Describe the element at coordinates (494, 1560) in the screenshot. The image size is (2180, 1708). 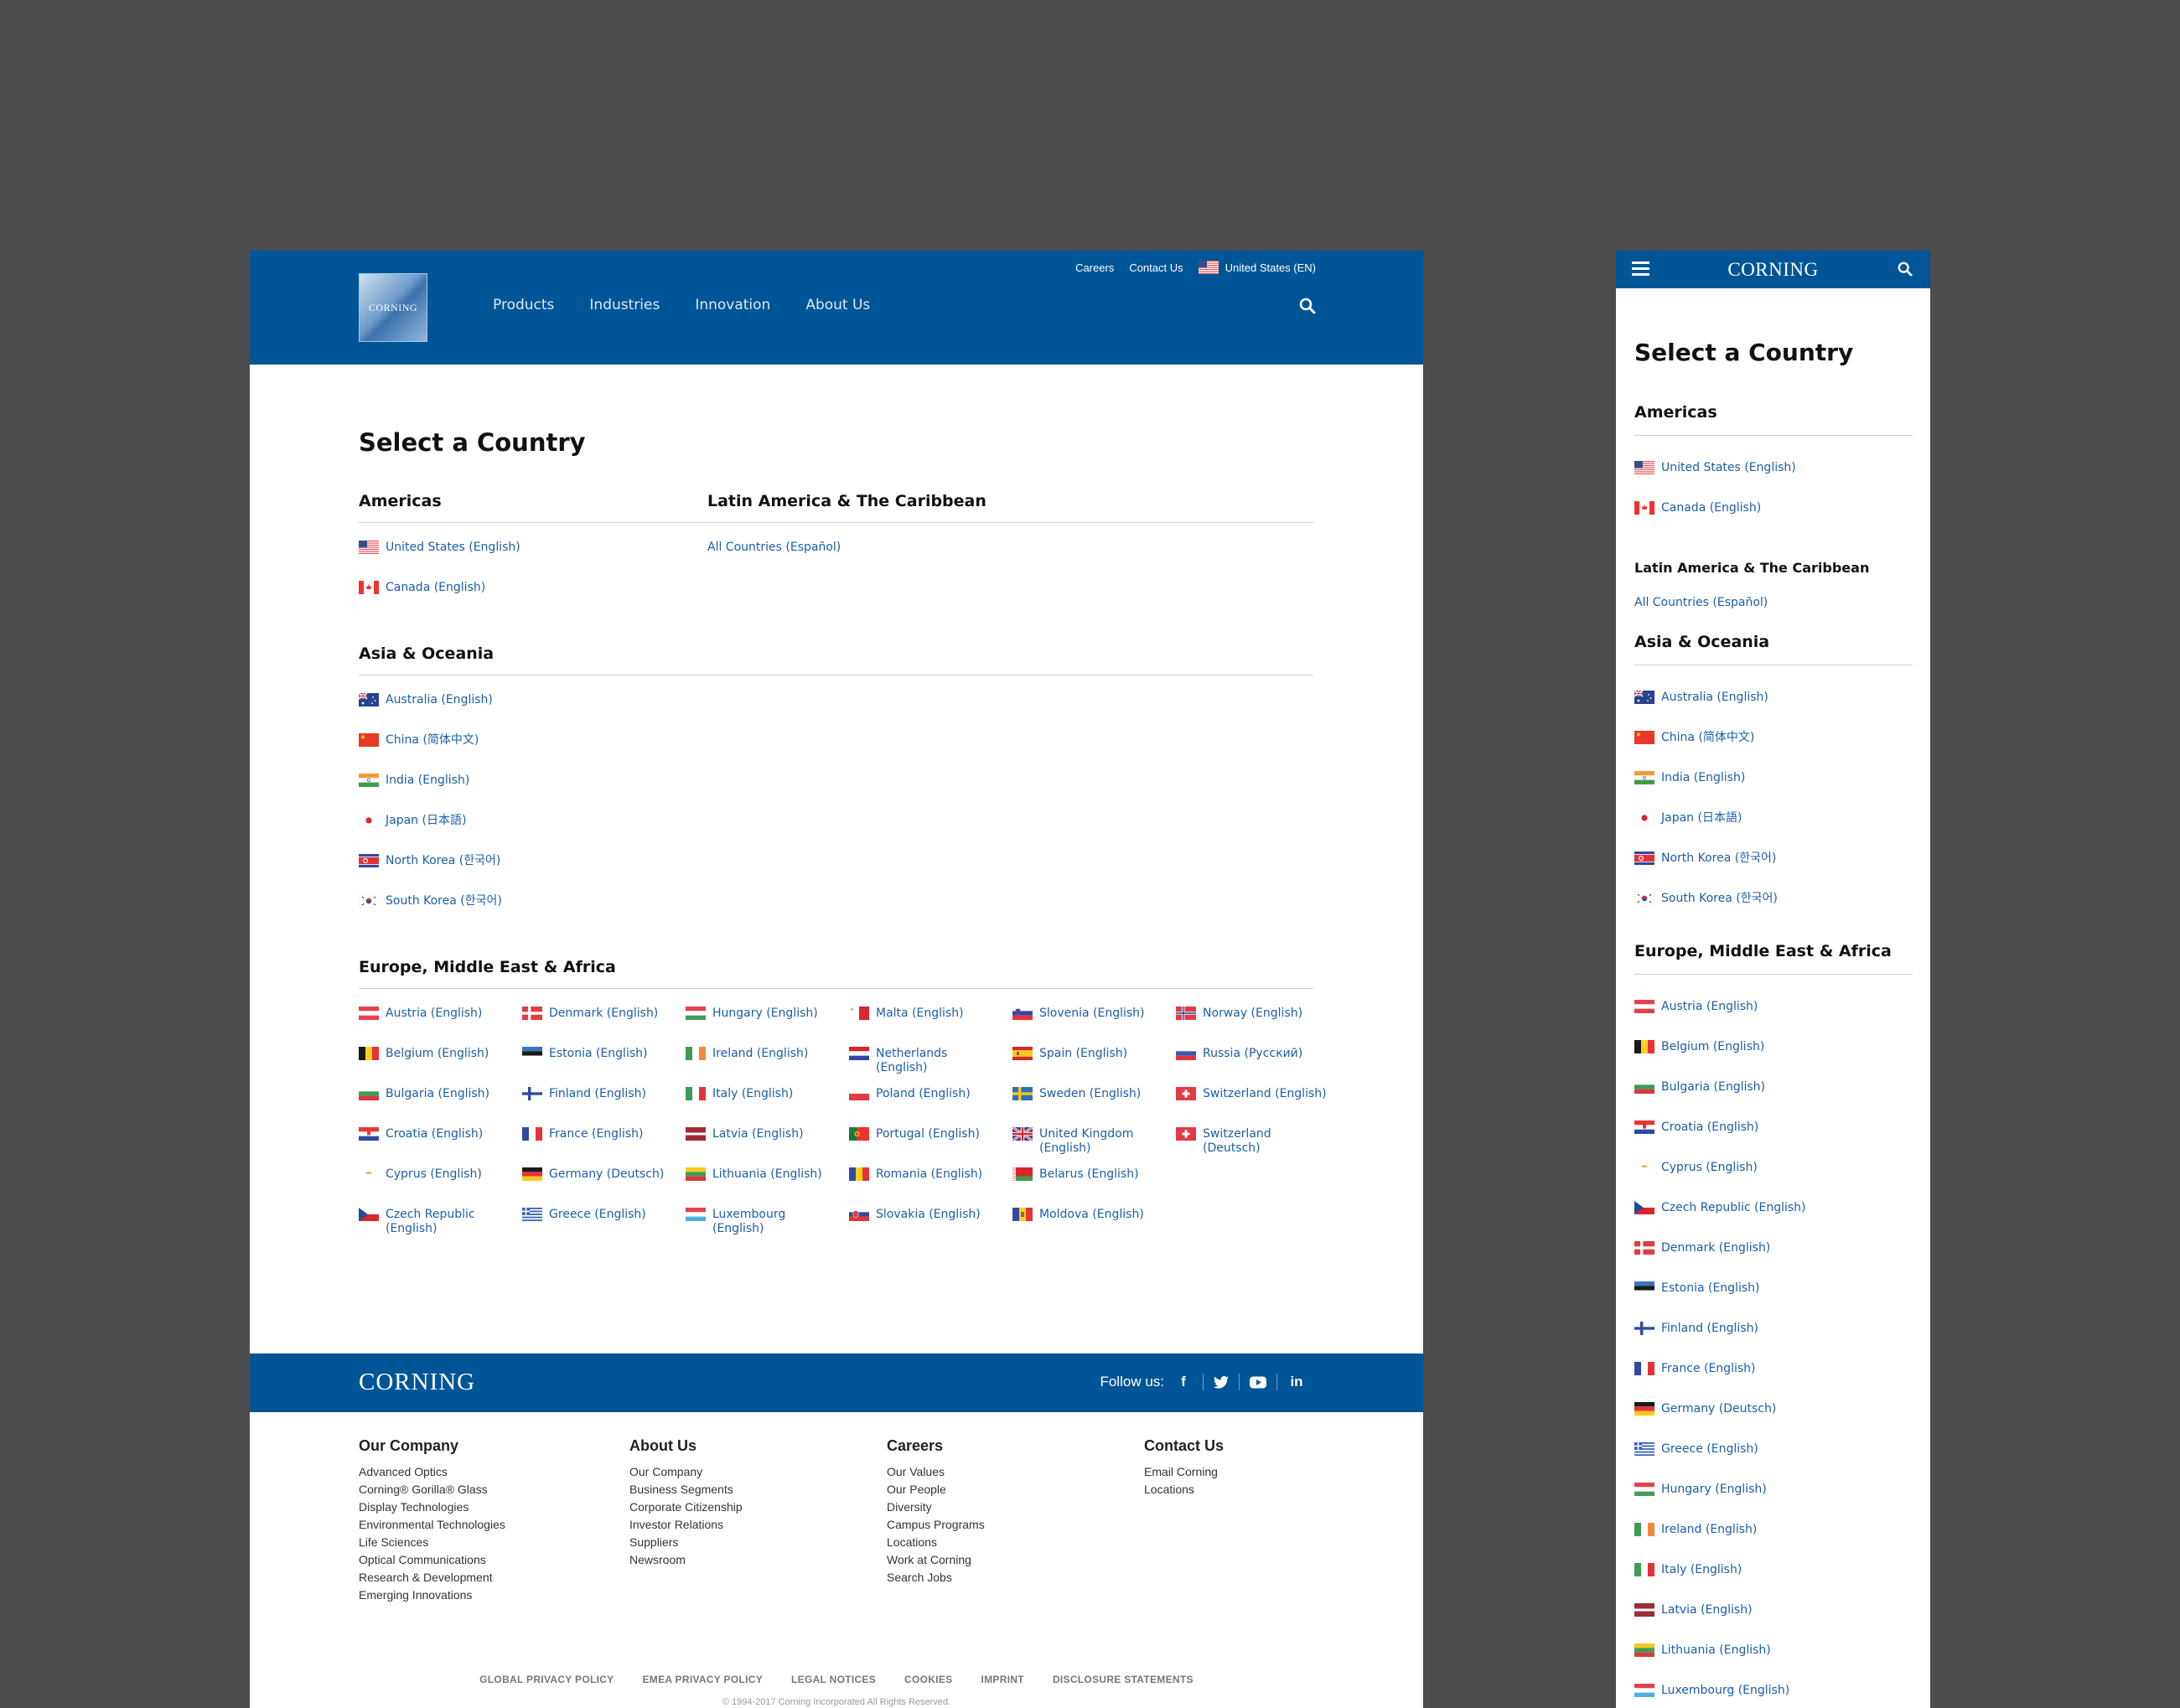
I see `footer-link: Optical Communications` at that location.